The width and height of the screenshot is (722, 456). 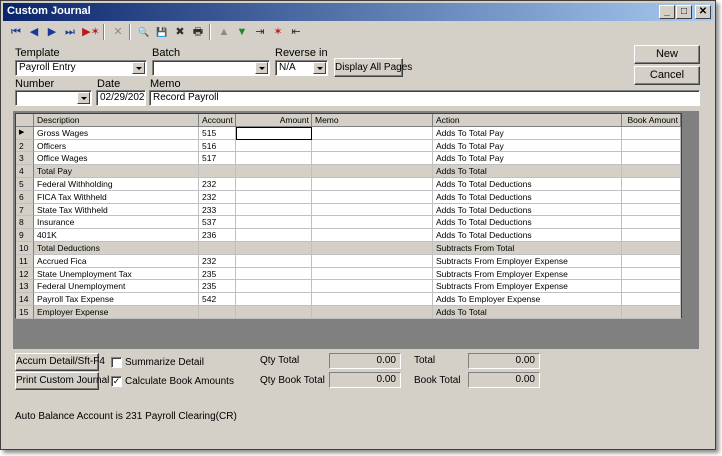 I want to click on move-down-icon: ▼, so click(x=242, y=32).